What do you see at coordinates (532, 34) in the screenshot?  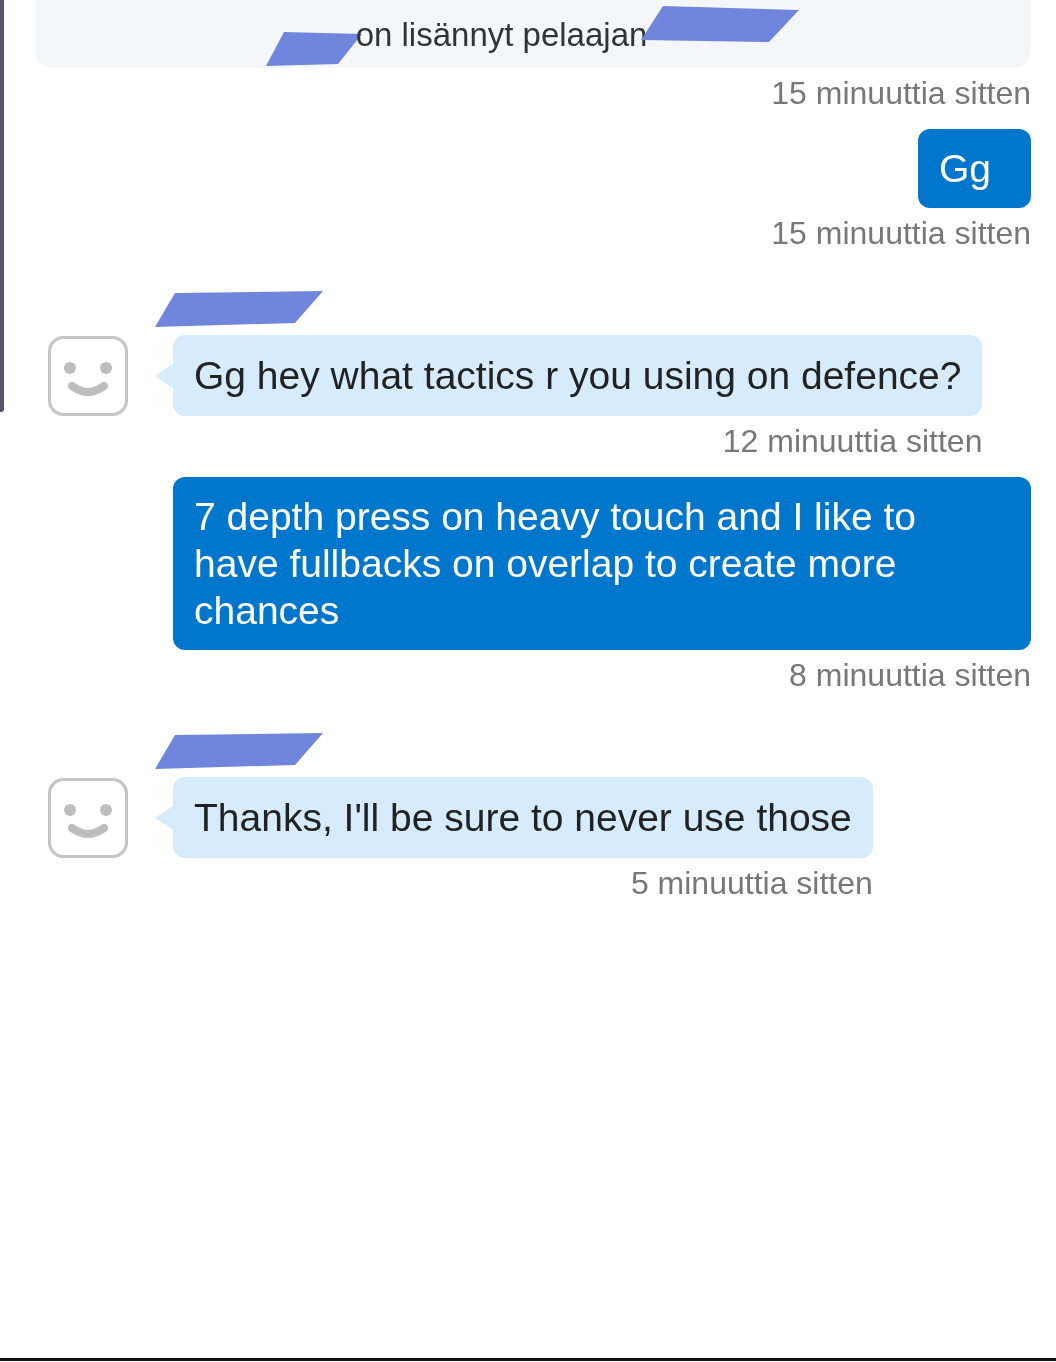 I see `system-notice: on lisännyt pelaajan` at bounding box center [532, 34].